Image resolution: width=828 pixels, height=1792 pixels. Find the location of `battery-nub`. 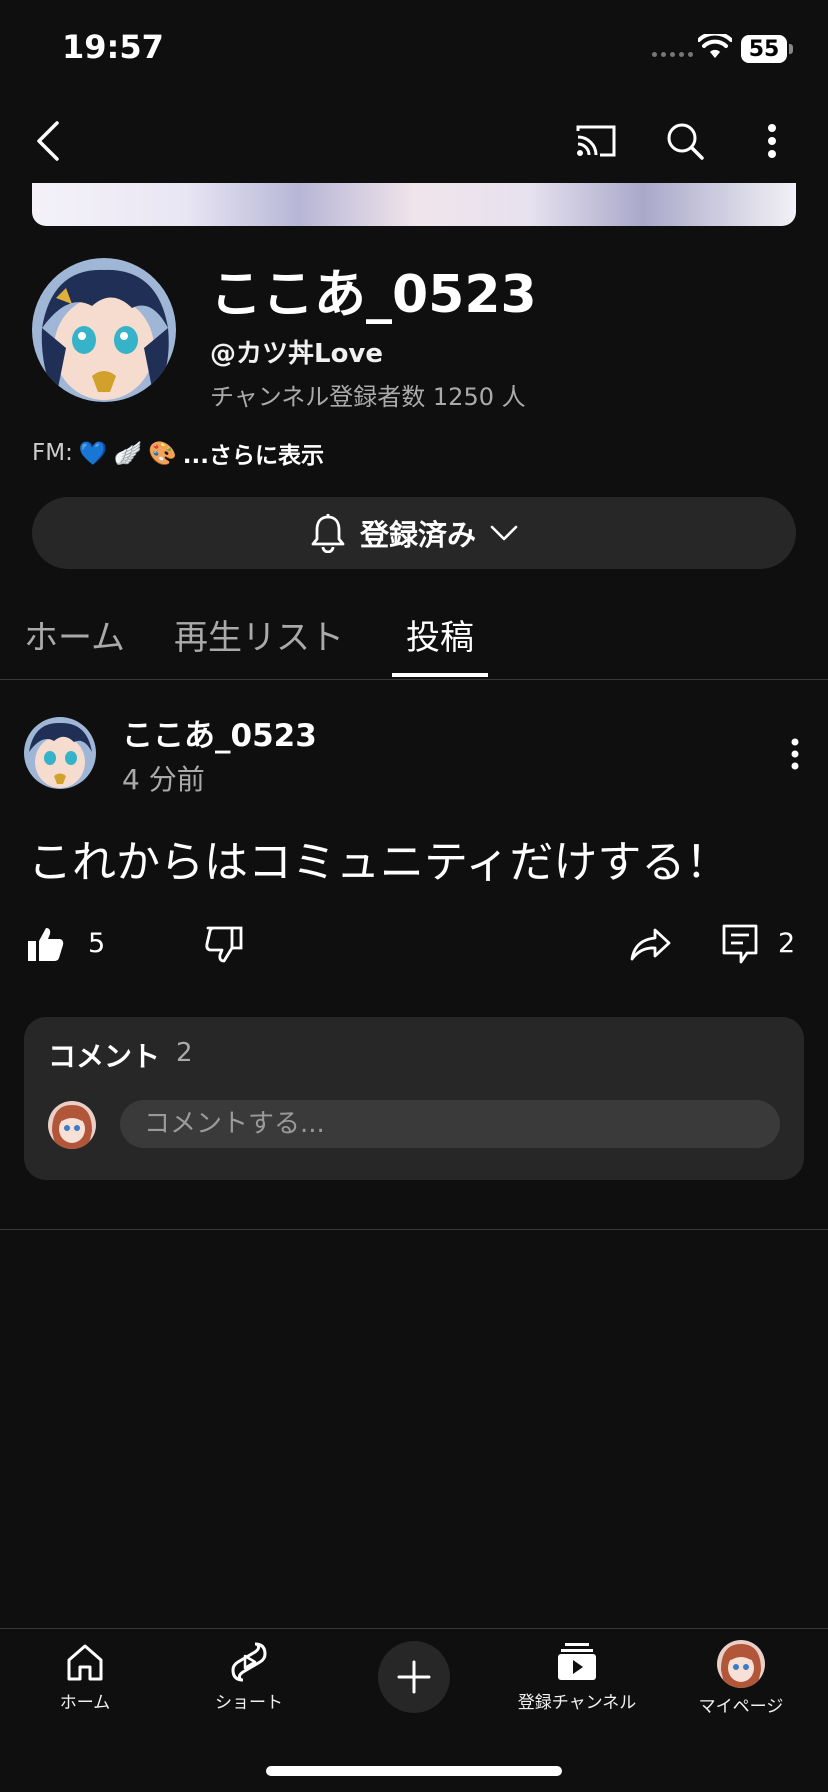

battery-nub is located at coordinates (791, 49).